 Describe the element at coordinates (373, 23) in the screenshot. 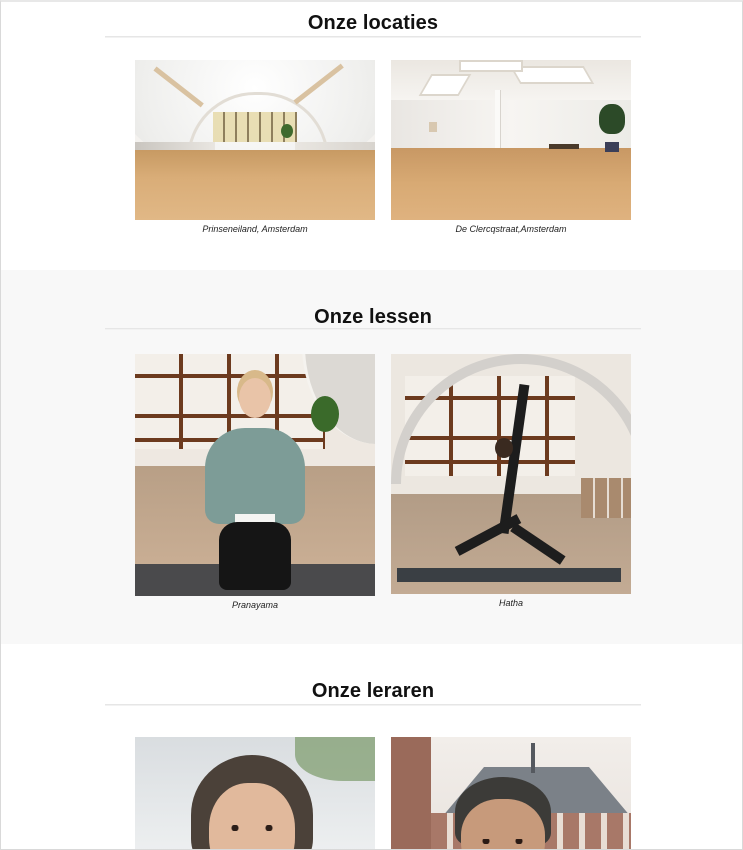

I see `locations-heading: Onze locaties` at that location.